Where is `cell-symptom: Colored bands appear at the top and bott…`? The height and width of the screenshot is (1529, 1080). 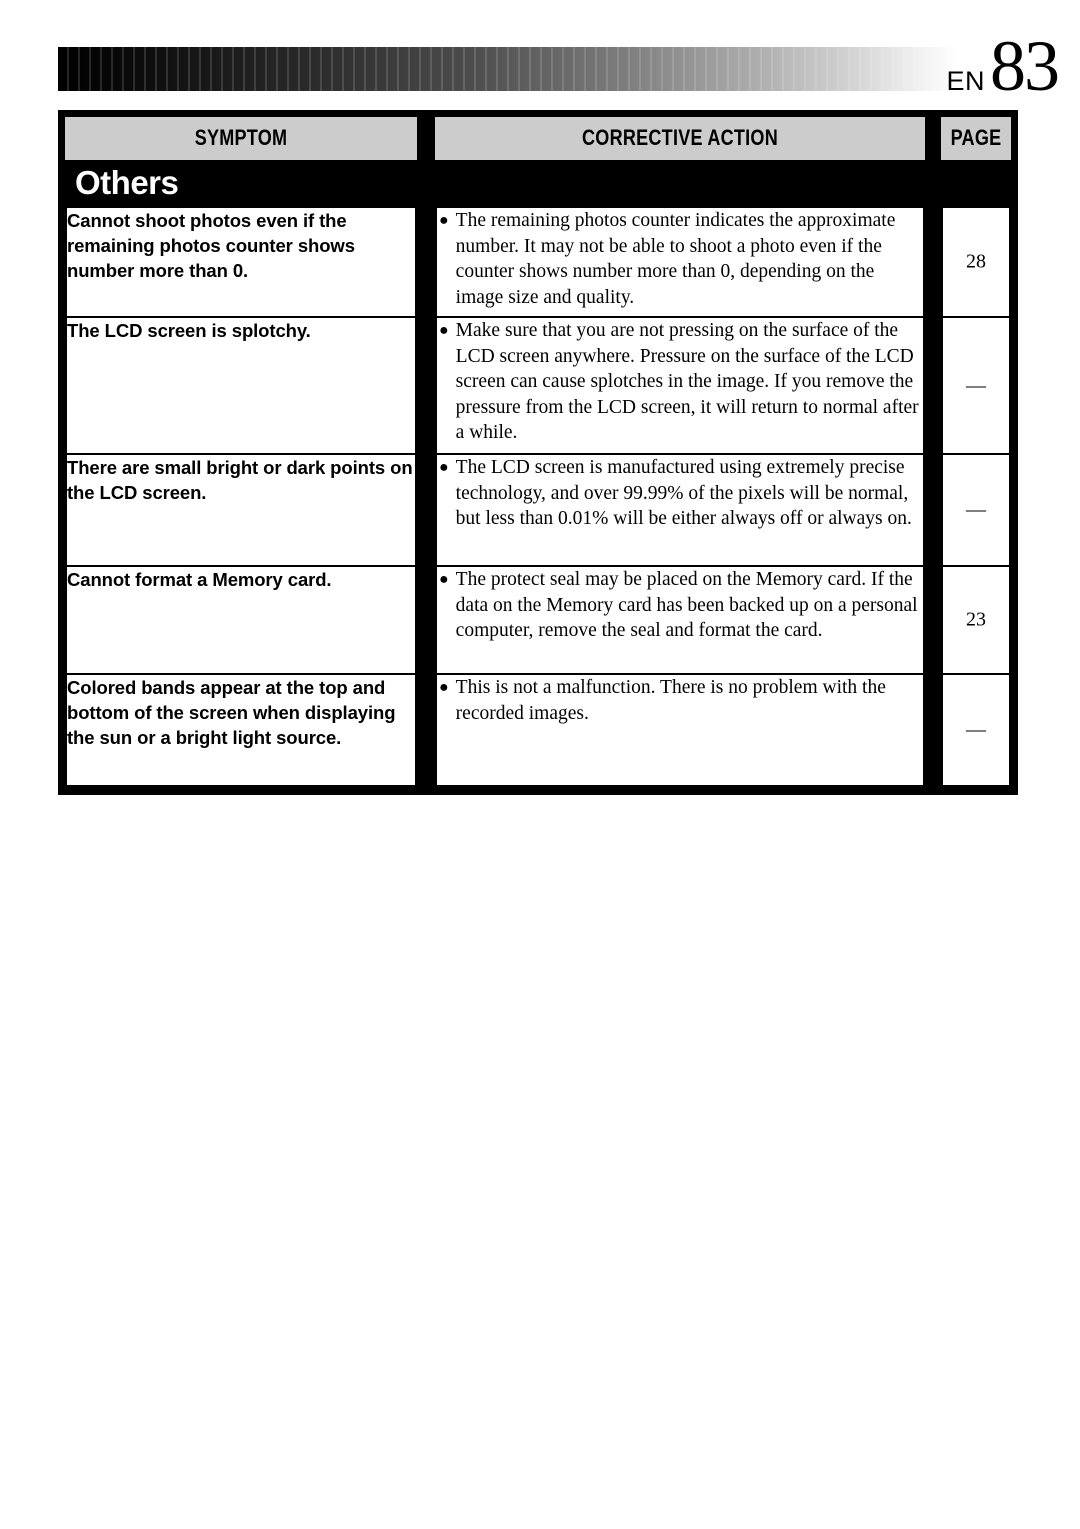 cell-symptom: Colored bands appear at the top and bott… is located at coordinates (241, 731).